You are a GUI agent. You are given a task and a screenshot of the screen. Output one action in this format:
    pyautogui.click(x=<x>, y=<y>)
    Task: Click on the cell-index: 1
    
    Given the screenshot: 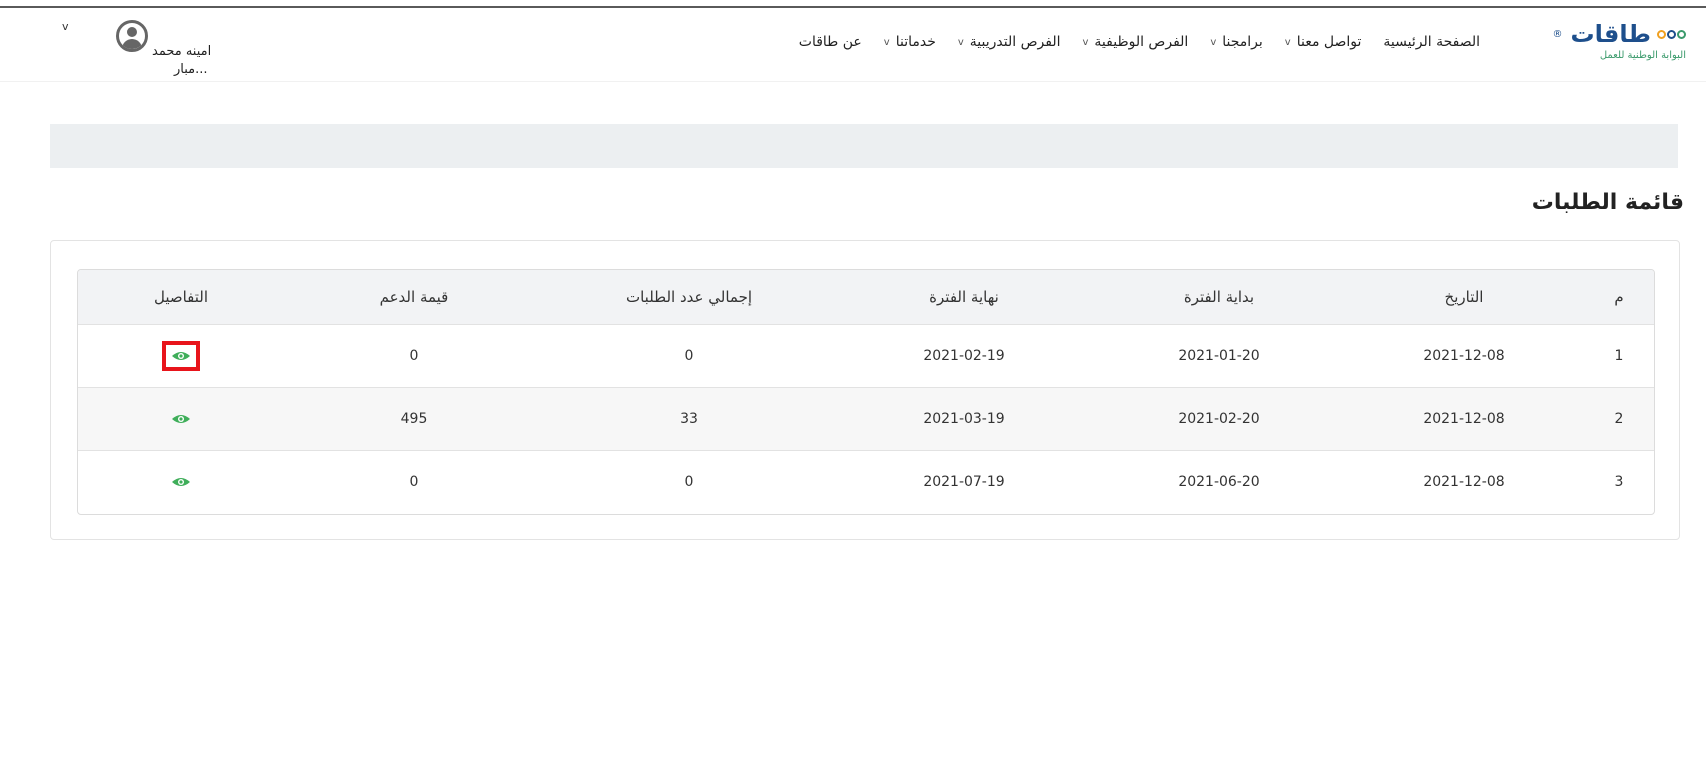 What is the action you would take?
    pyautogui.click(x=1619, y=355)
    